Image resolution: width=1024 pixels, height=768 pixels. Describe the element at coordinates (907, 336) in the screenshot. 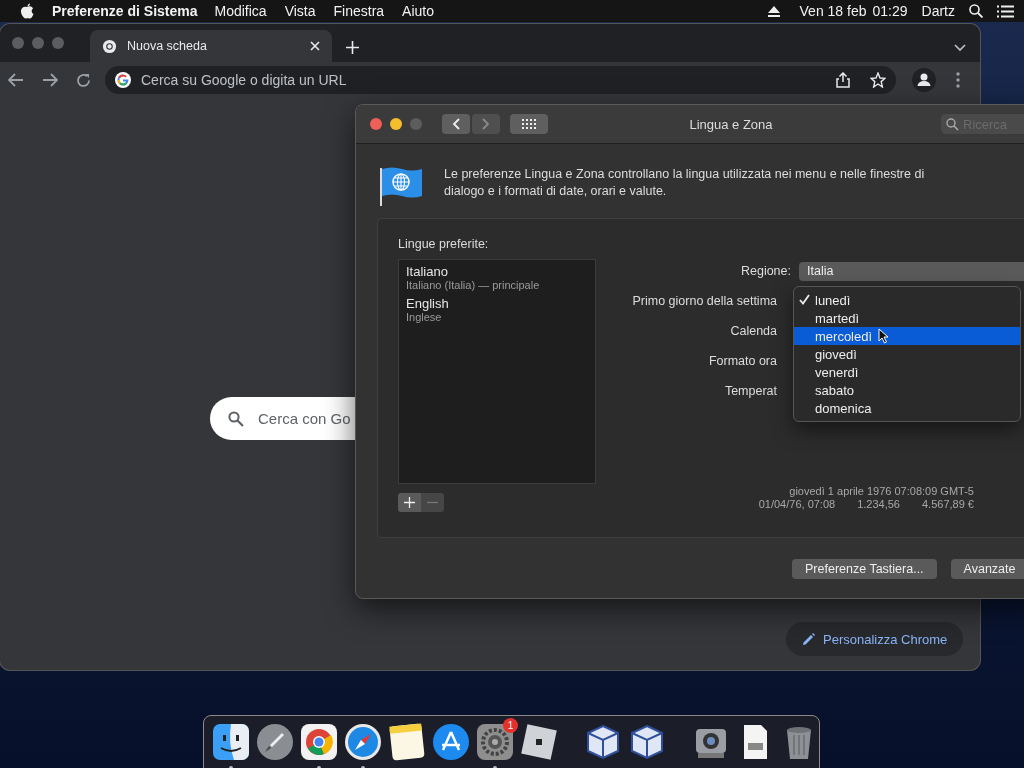

I see `menu-item: mercoledì` at that location.